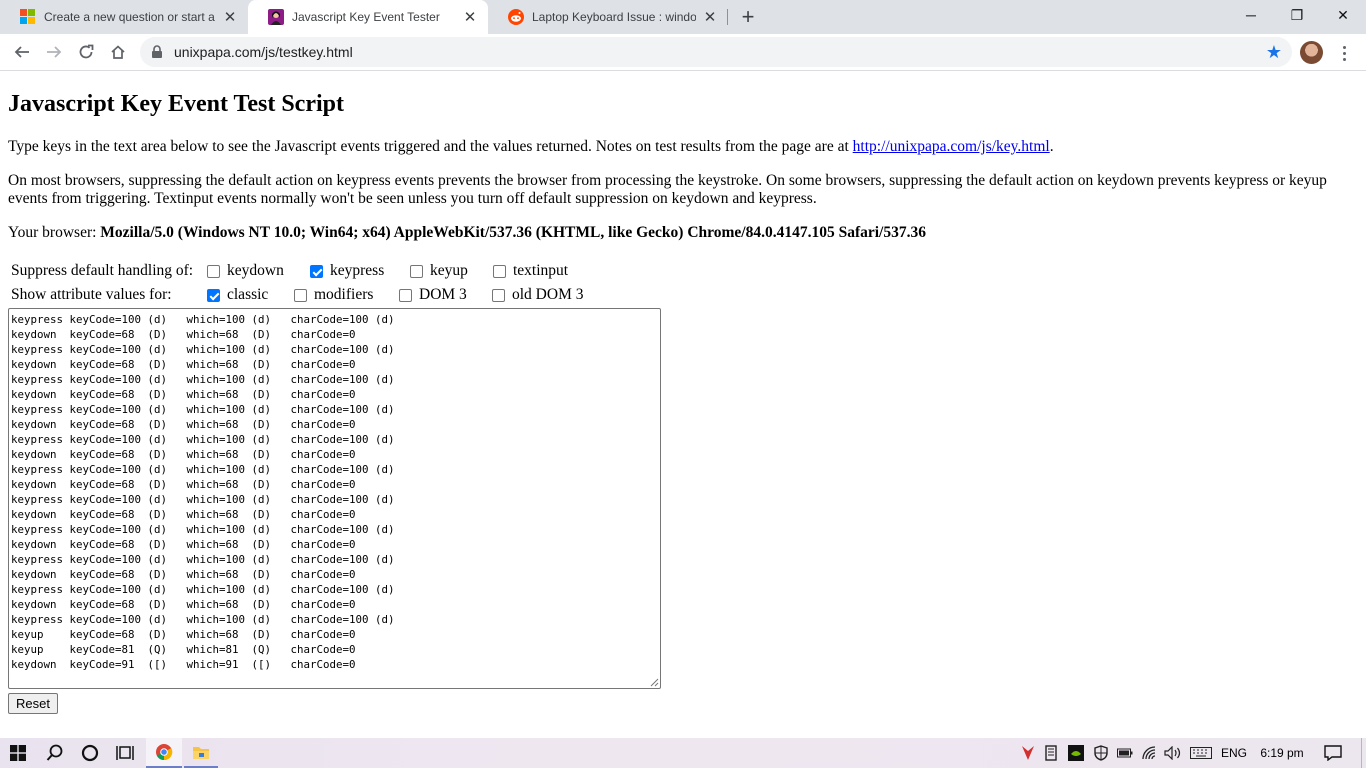 The width and height of the screenshot is (1366, 768). I want to click on home-icon, so click(118, 52).